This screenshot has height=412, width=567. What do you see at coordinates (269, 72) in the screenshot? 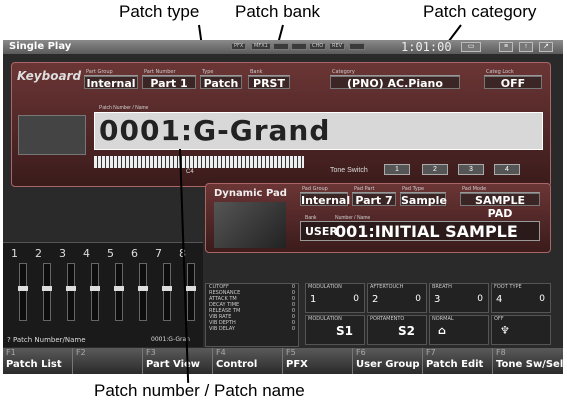
I see `patch-bank-caption: Bank` at bounding box center [269, 72].